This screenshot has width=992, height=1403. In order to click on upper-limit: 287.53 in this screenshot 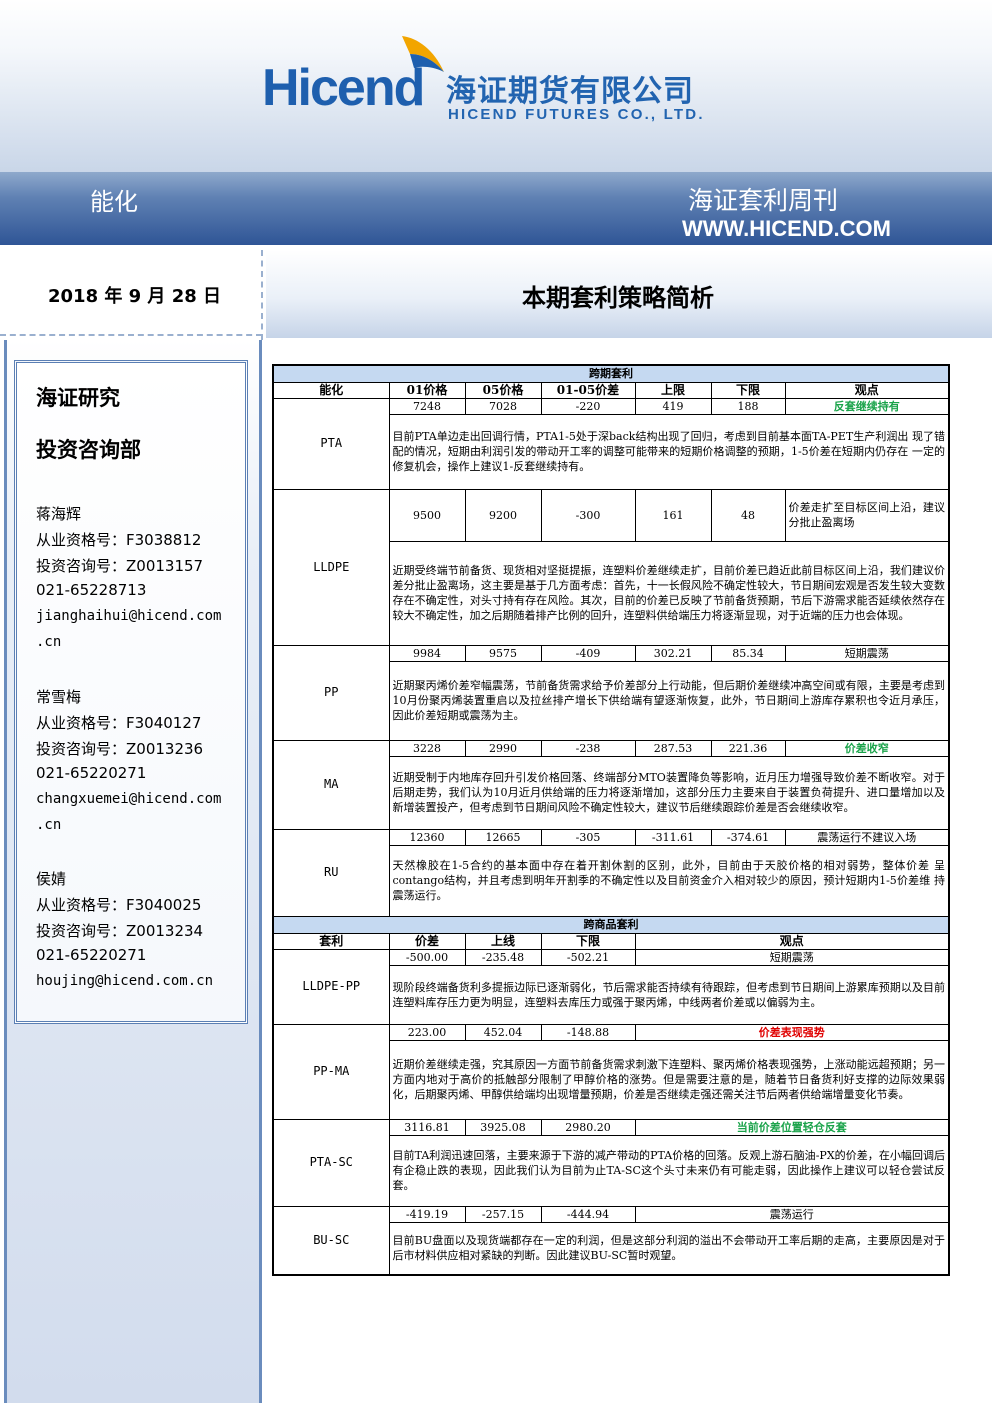, I will do `click(673, 748)`.